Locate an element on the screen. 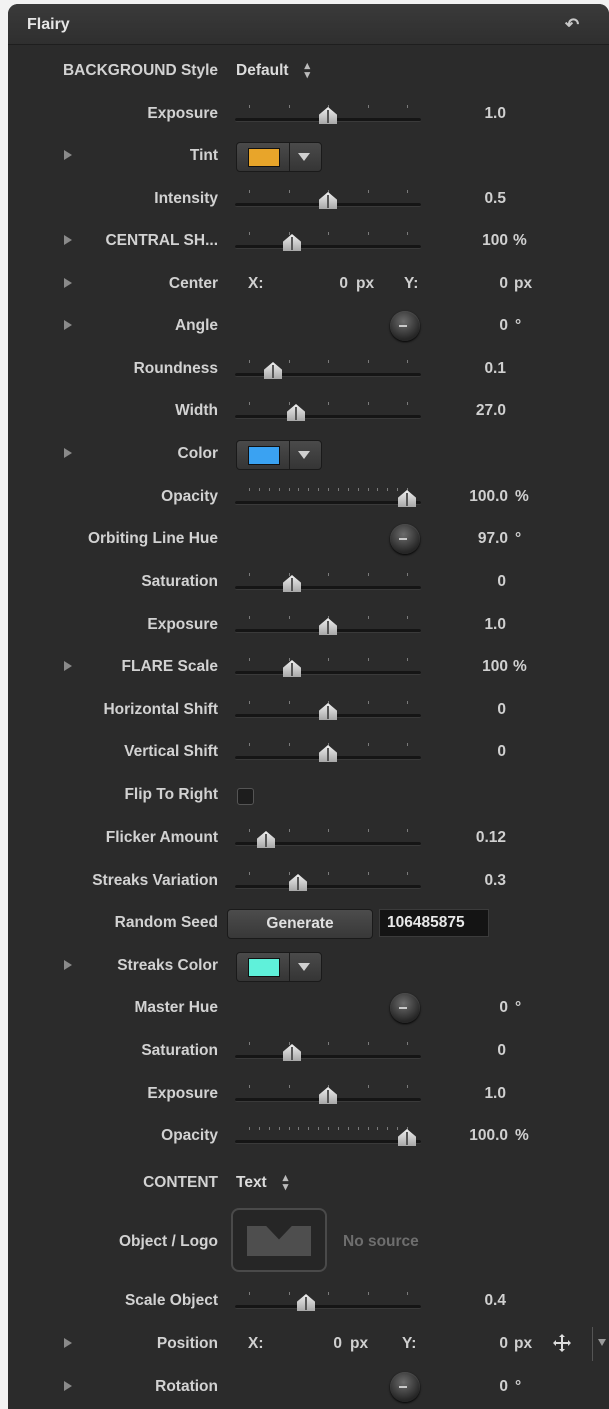 The height and width of the screenshot is (1409, 609). roundness-slider is located at coordinates (328, 369).